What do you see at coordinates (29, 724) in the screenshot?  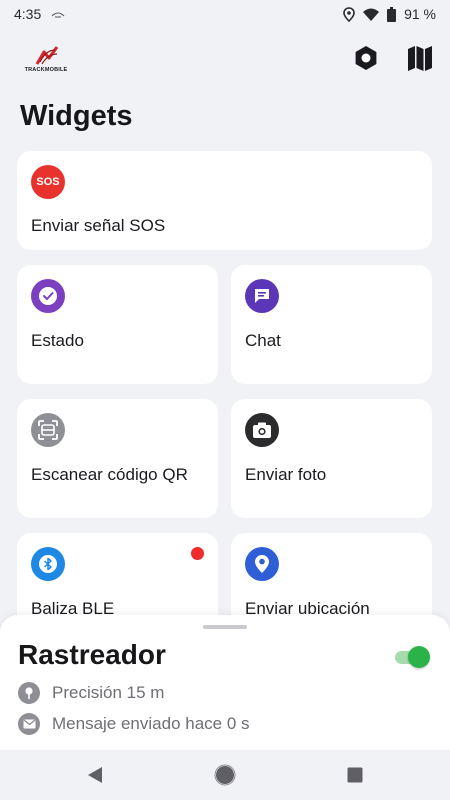 I see `mail-icon` at bounding box center [29, 724].